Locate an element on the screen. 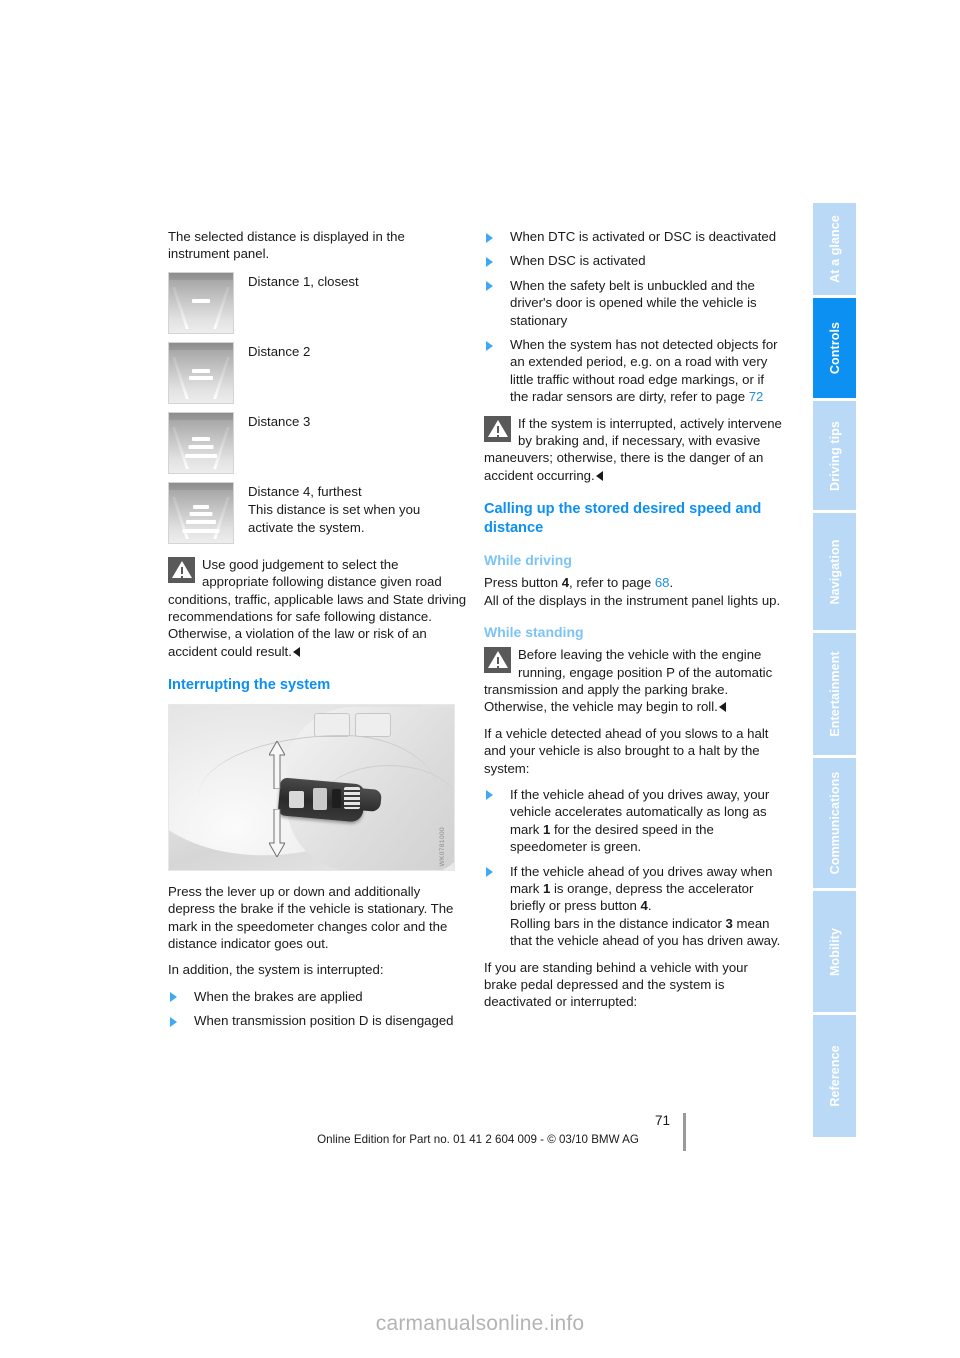 The image size is (960, 1358). distance-row-2: Distance 2 is located at coordinates (318, 372).